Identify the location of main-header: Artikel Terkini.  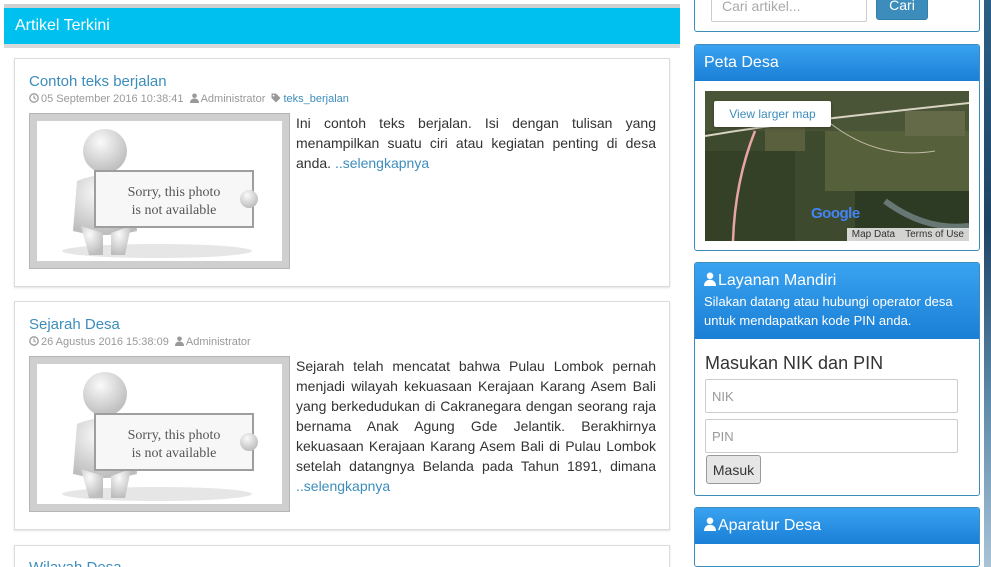
(342, 26).